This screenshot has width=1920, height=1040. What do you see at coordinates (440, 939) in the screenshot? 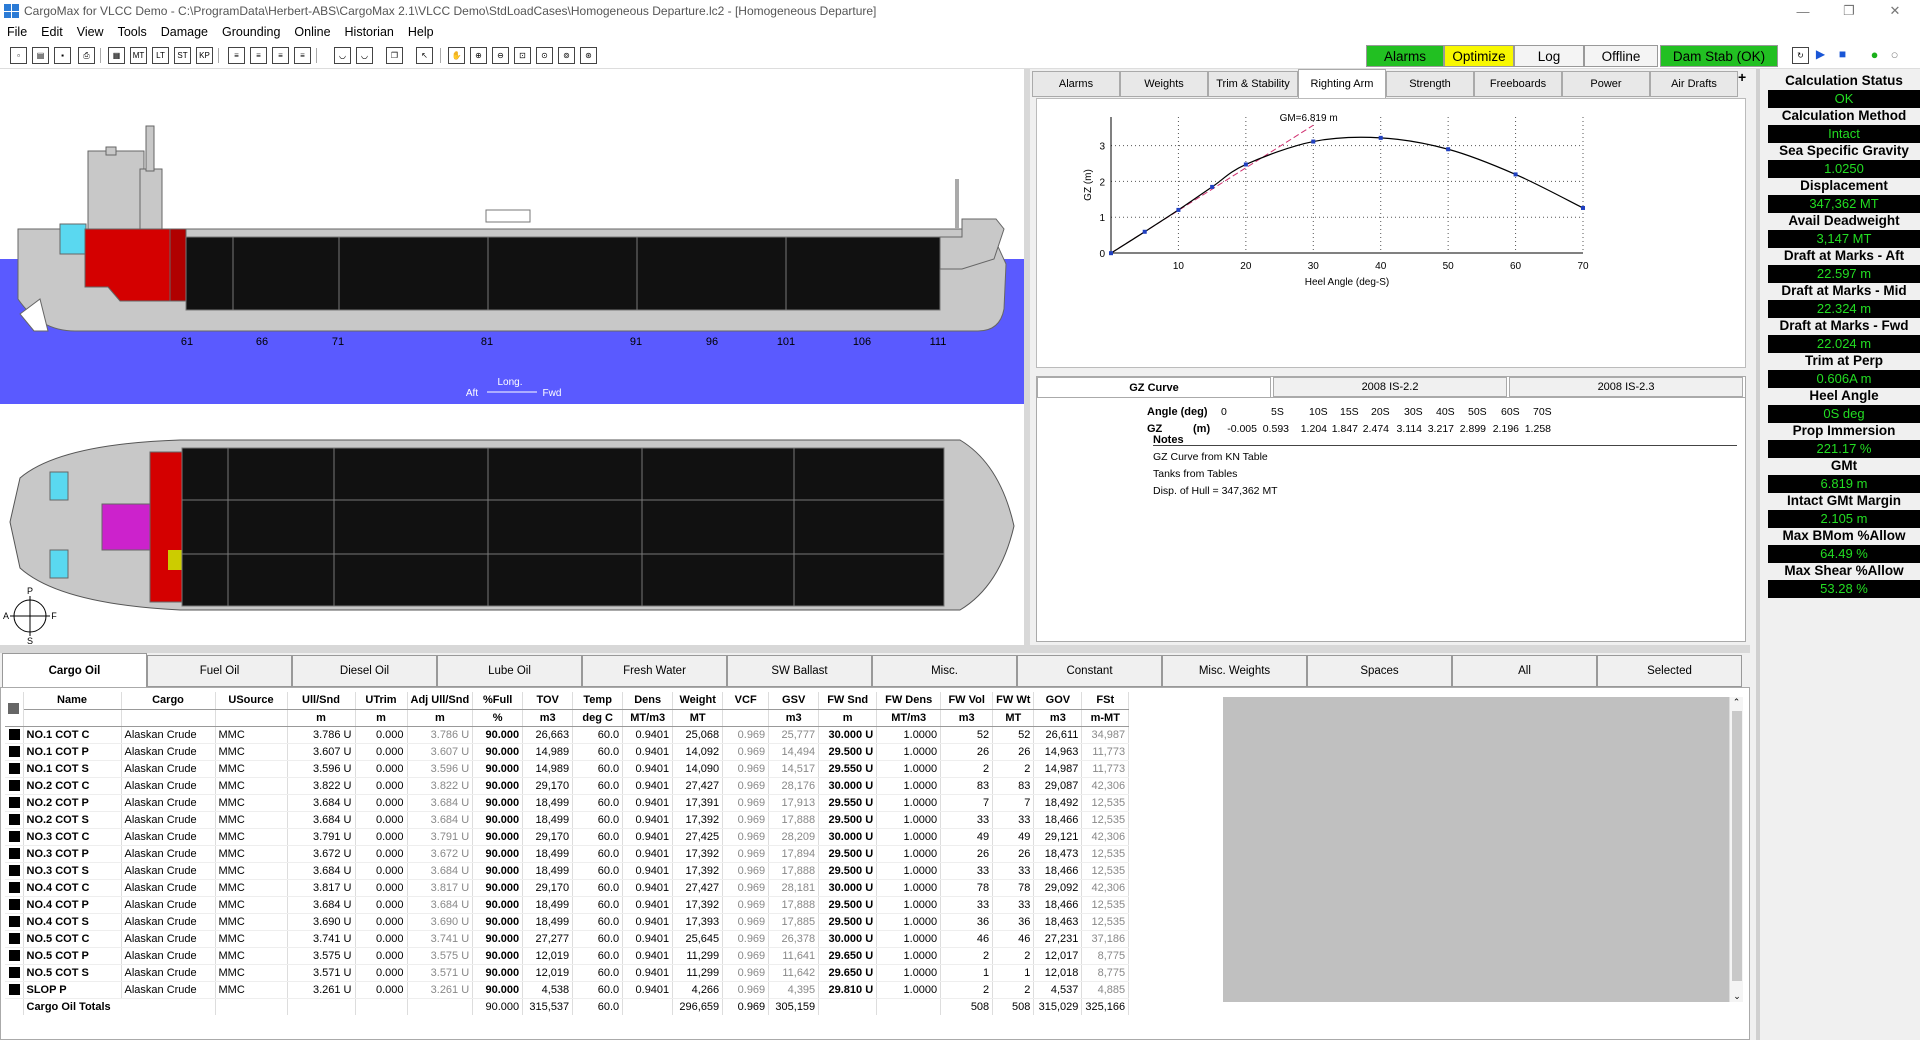
I see `table-cell: 3.741 U` at bounding box center [440, 939].